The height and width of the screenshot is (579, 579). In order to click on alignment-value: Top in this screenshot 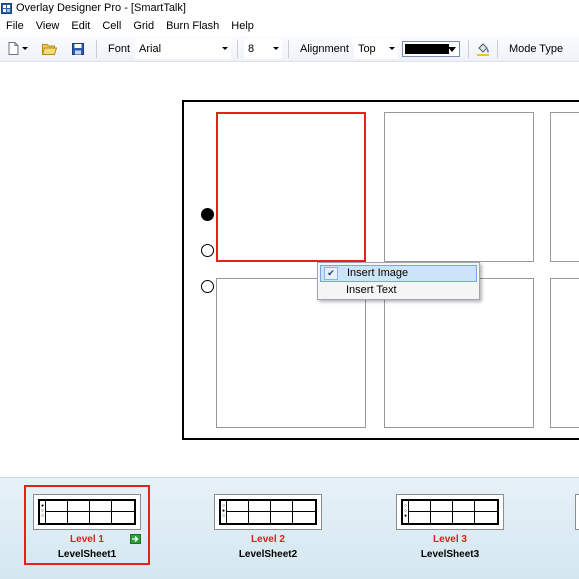, I will do `click(366, 48)`.